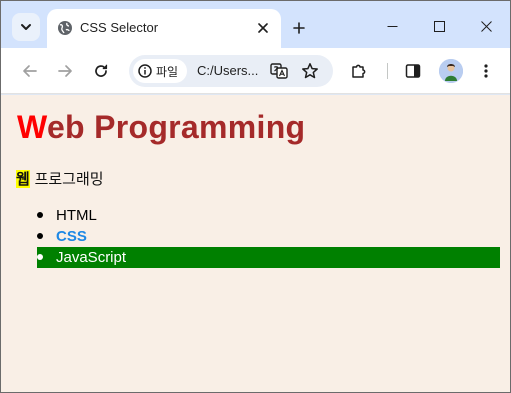 This screenshot has width=511, height=393. I want to click on puzzle-icon, so click(359, 71).